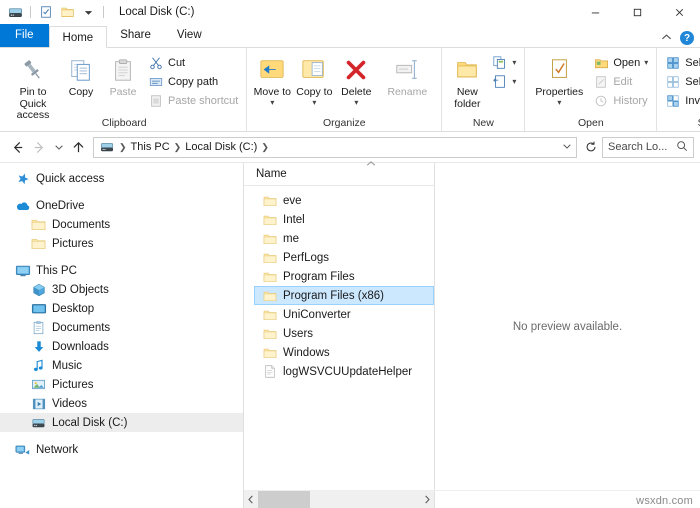  What do you see at coordinates (121, 403) in the screenshot?
I see `sidebar-item-videos: Videos` at bounding box center [121, 403].